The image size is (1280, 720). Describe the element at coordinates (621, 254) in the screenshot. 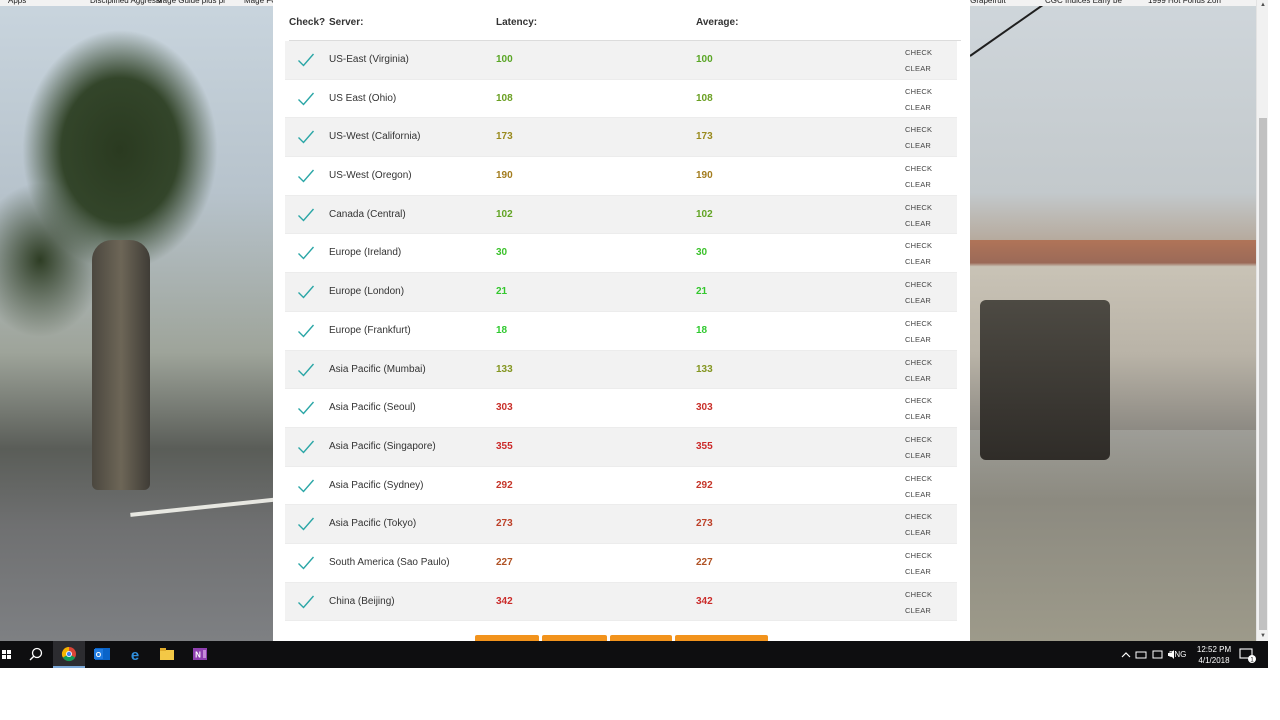

I see `table-row: Europe (Ireland) 30 30 CHECK CLEAR` at that location.